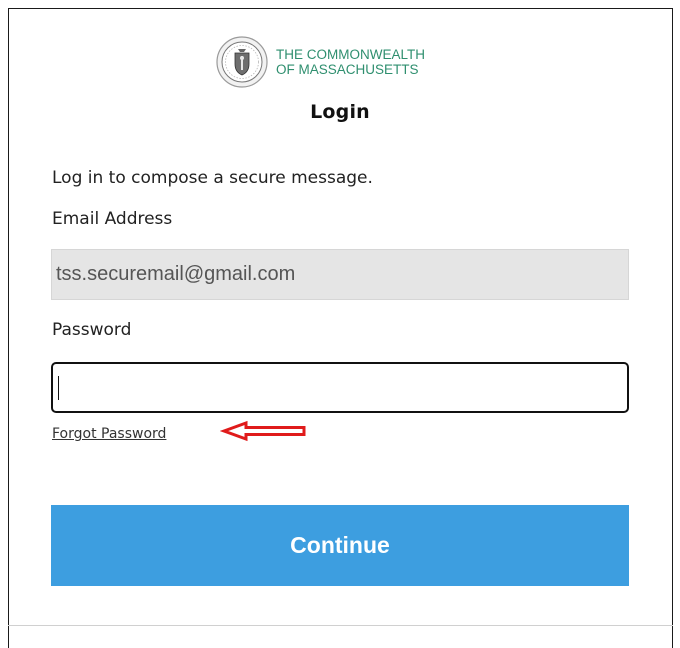 Image resolution: width=680 pixels, height=648 pixels. What do you see at coordinates (340, 545) in the screenshot?
I see `continue-button: Continue` at bounding box center [340, 545].